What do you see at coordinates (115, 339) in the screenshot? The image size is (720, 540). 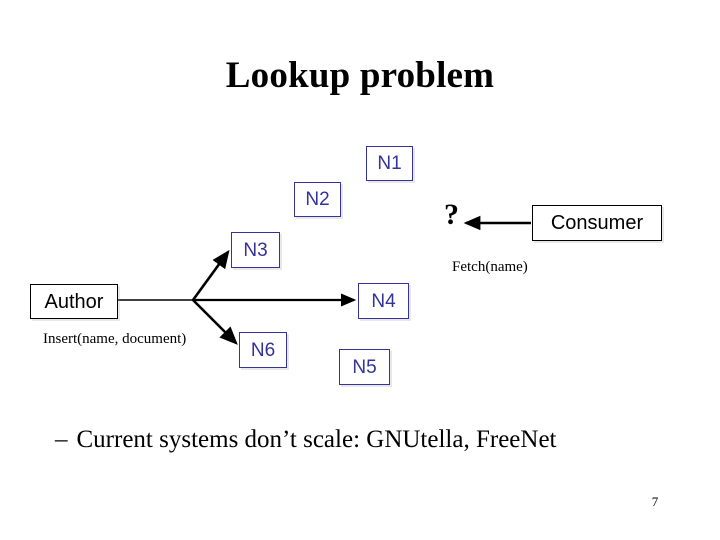 I see `caption-insert: Insert(name, document)` at bounding box center [115, 339].